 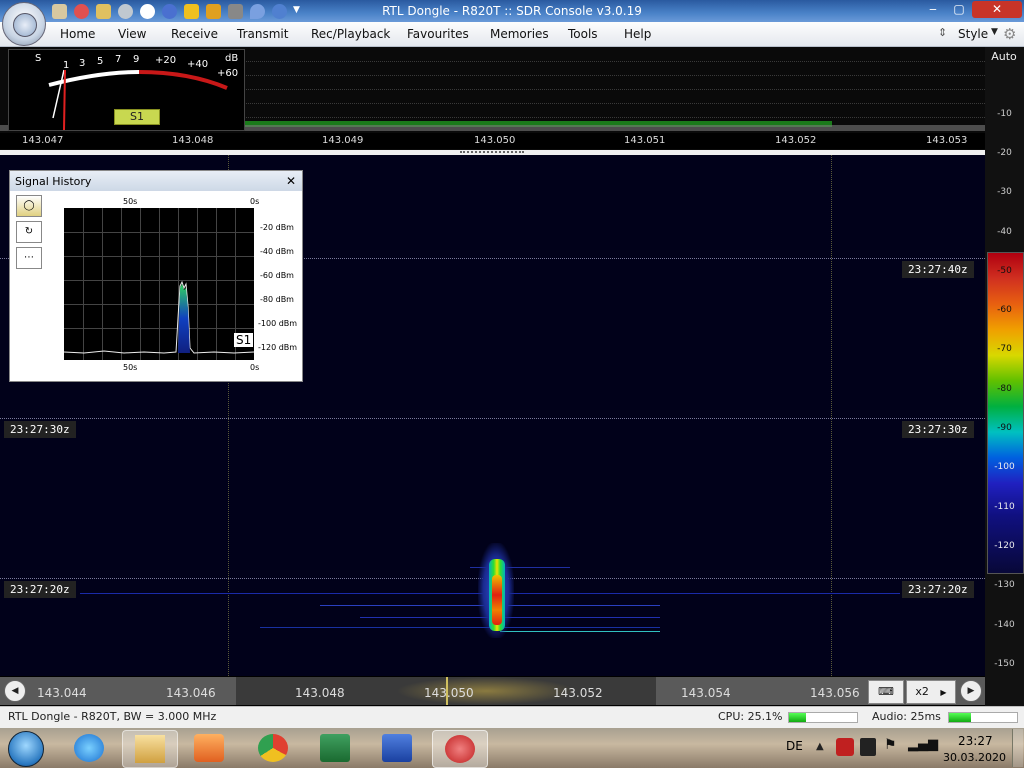 I want to click on scroll-right-button: ▶, so click(x=971, y=691).